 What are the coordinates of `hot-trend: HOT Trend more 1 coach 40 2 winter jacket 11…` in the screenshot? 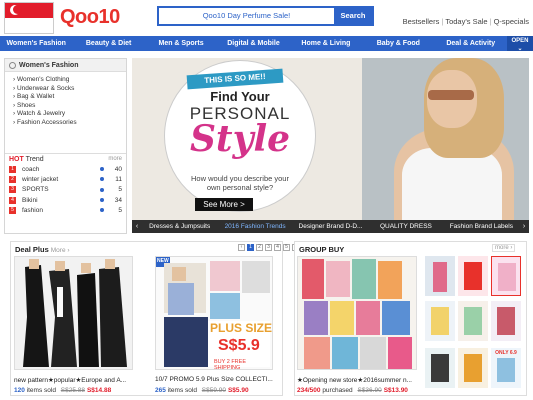 It's located at (65, 184).